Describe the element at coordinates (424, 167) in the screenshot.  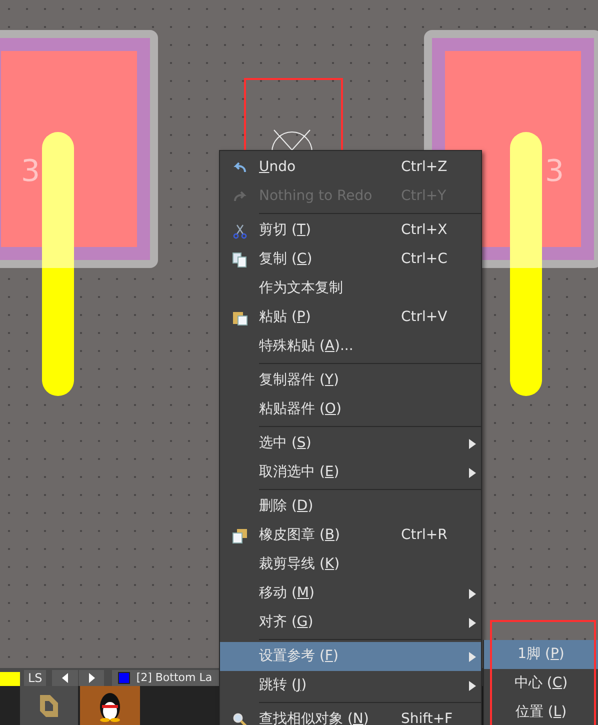
I see `shortcut-label: Ctrl+Z` at that location.